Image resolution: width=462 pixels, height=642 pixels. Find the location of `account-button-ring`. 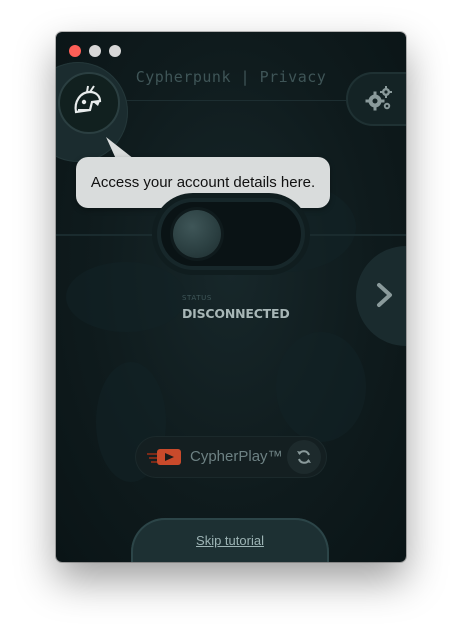

account-button-ring is located at coordinates (89, 103).